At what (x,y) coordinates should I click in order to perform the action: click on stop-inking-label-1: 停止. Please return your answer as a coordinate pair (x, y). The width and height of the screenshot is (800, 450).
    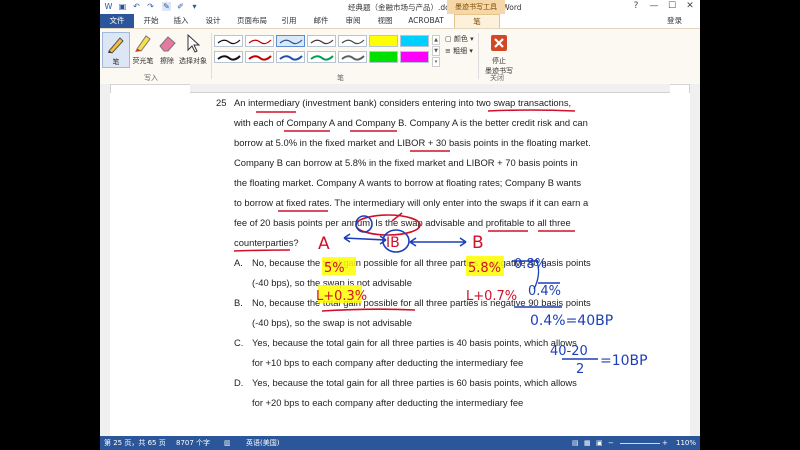
    Looking at the image, I should click on (499, 61).